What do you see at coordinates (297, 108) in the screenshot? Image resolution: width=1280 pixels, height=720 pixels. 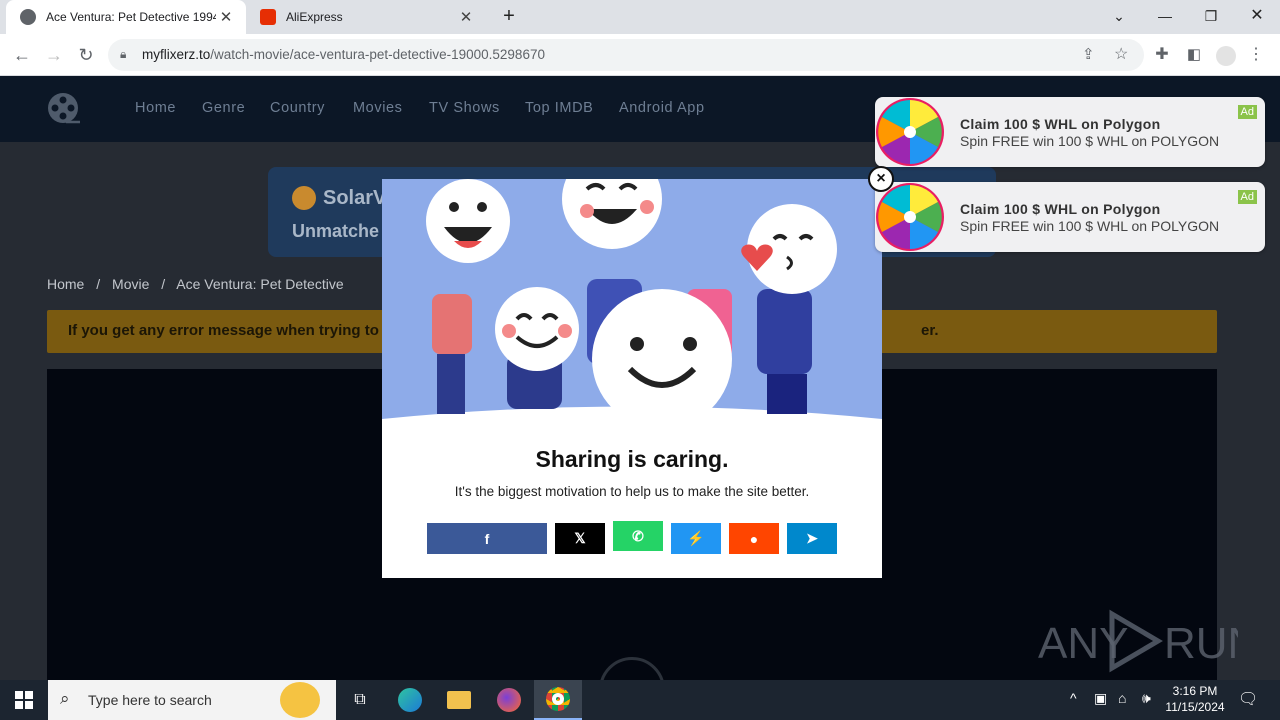 I see `nav-country: Country` at bounding box center [297, 108].